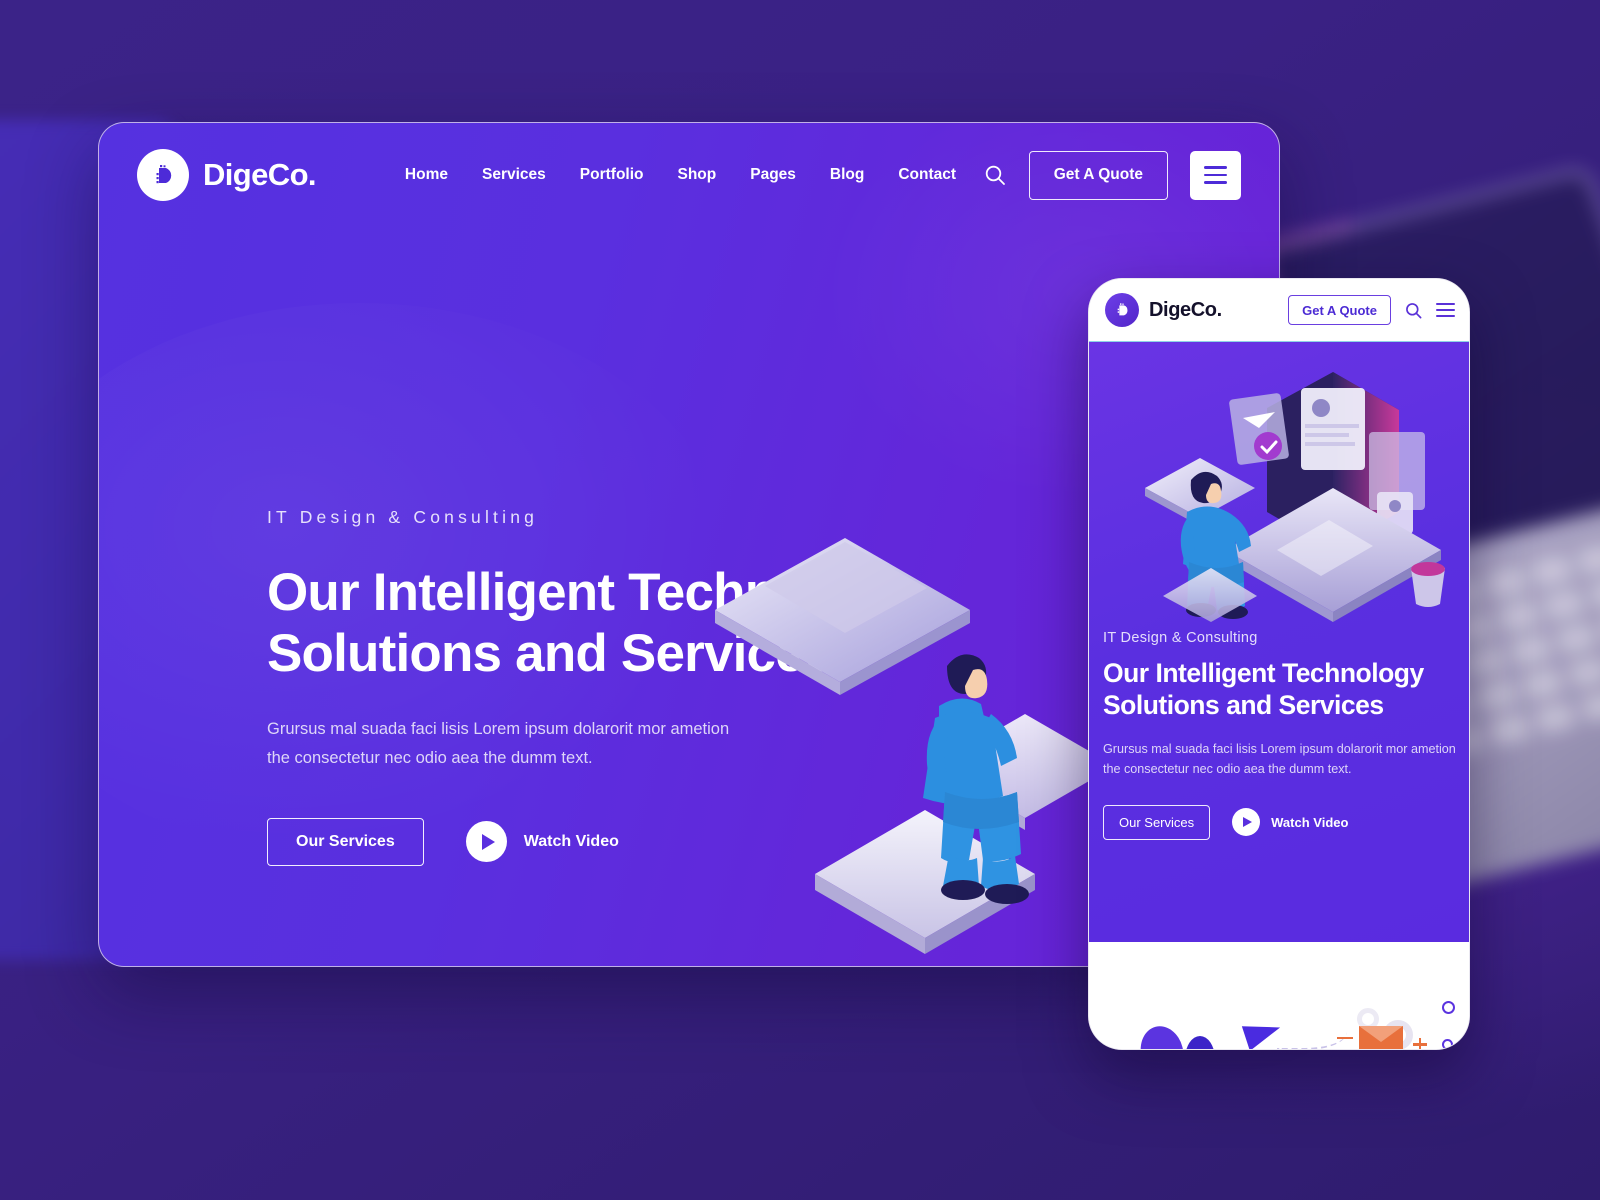 This screenshot has height=1200, width=1600. Describe the element at coordinates (1420, 1043) in the screenshot. I see `plus-decoration` at that location.